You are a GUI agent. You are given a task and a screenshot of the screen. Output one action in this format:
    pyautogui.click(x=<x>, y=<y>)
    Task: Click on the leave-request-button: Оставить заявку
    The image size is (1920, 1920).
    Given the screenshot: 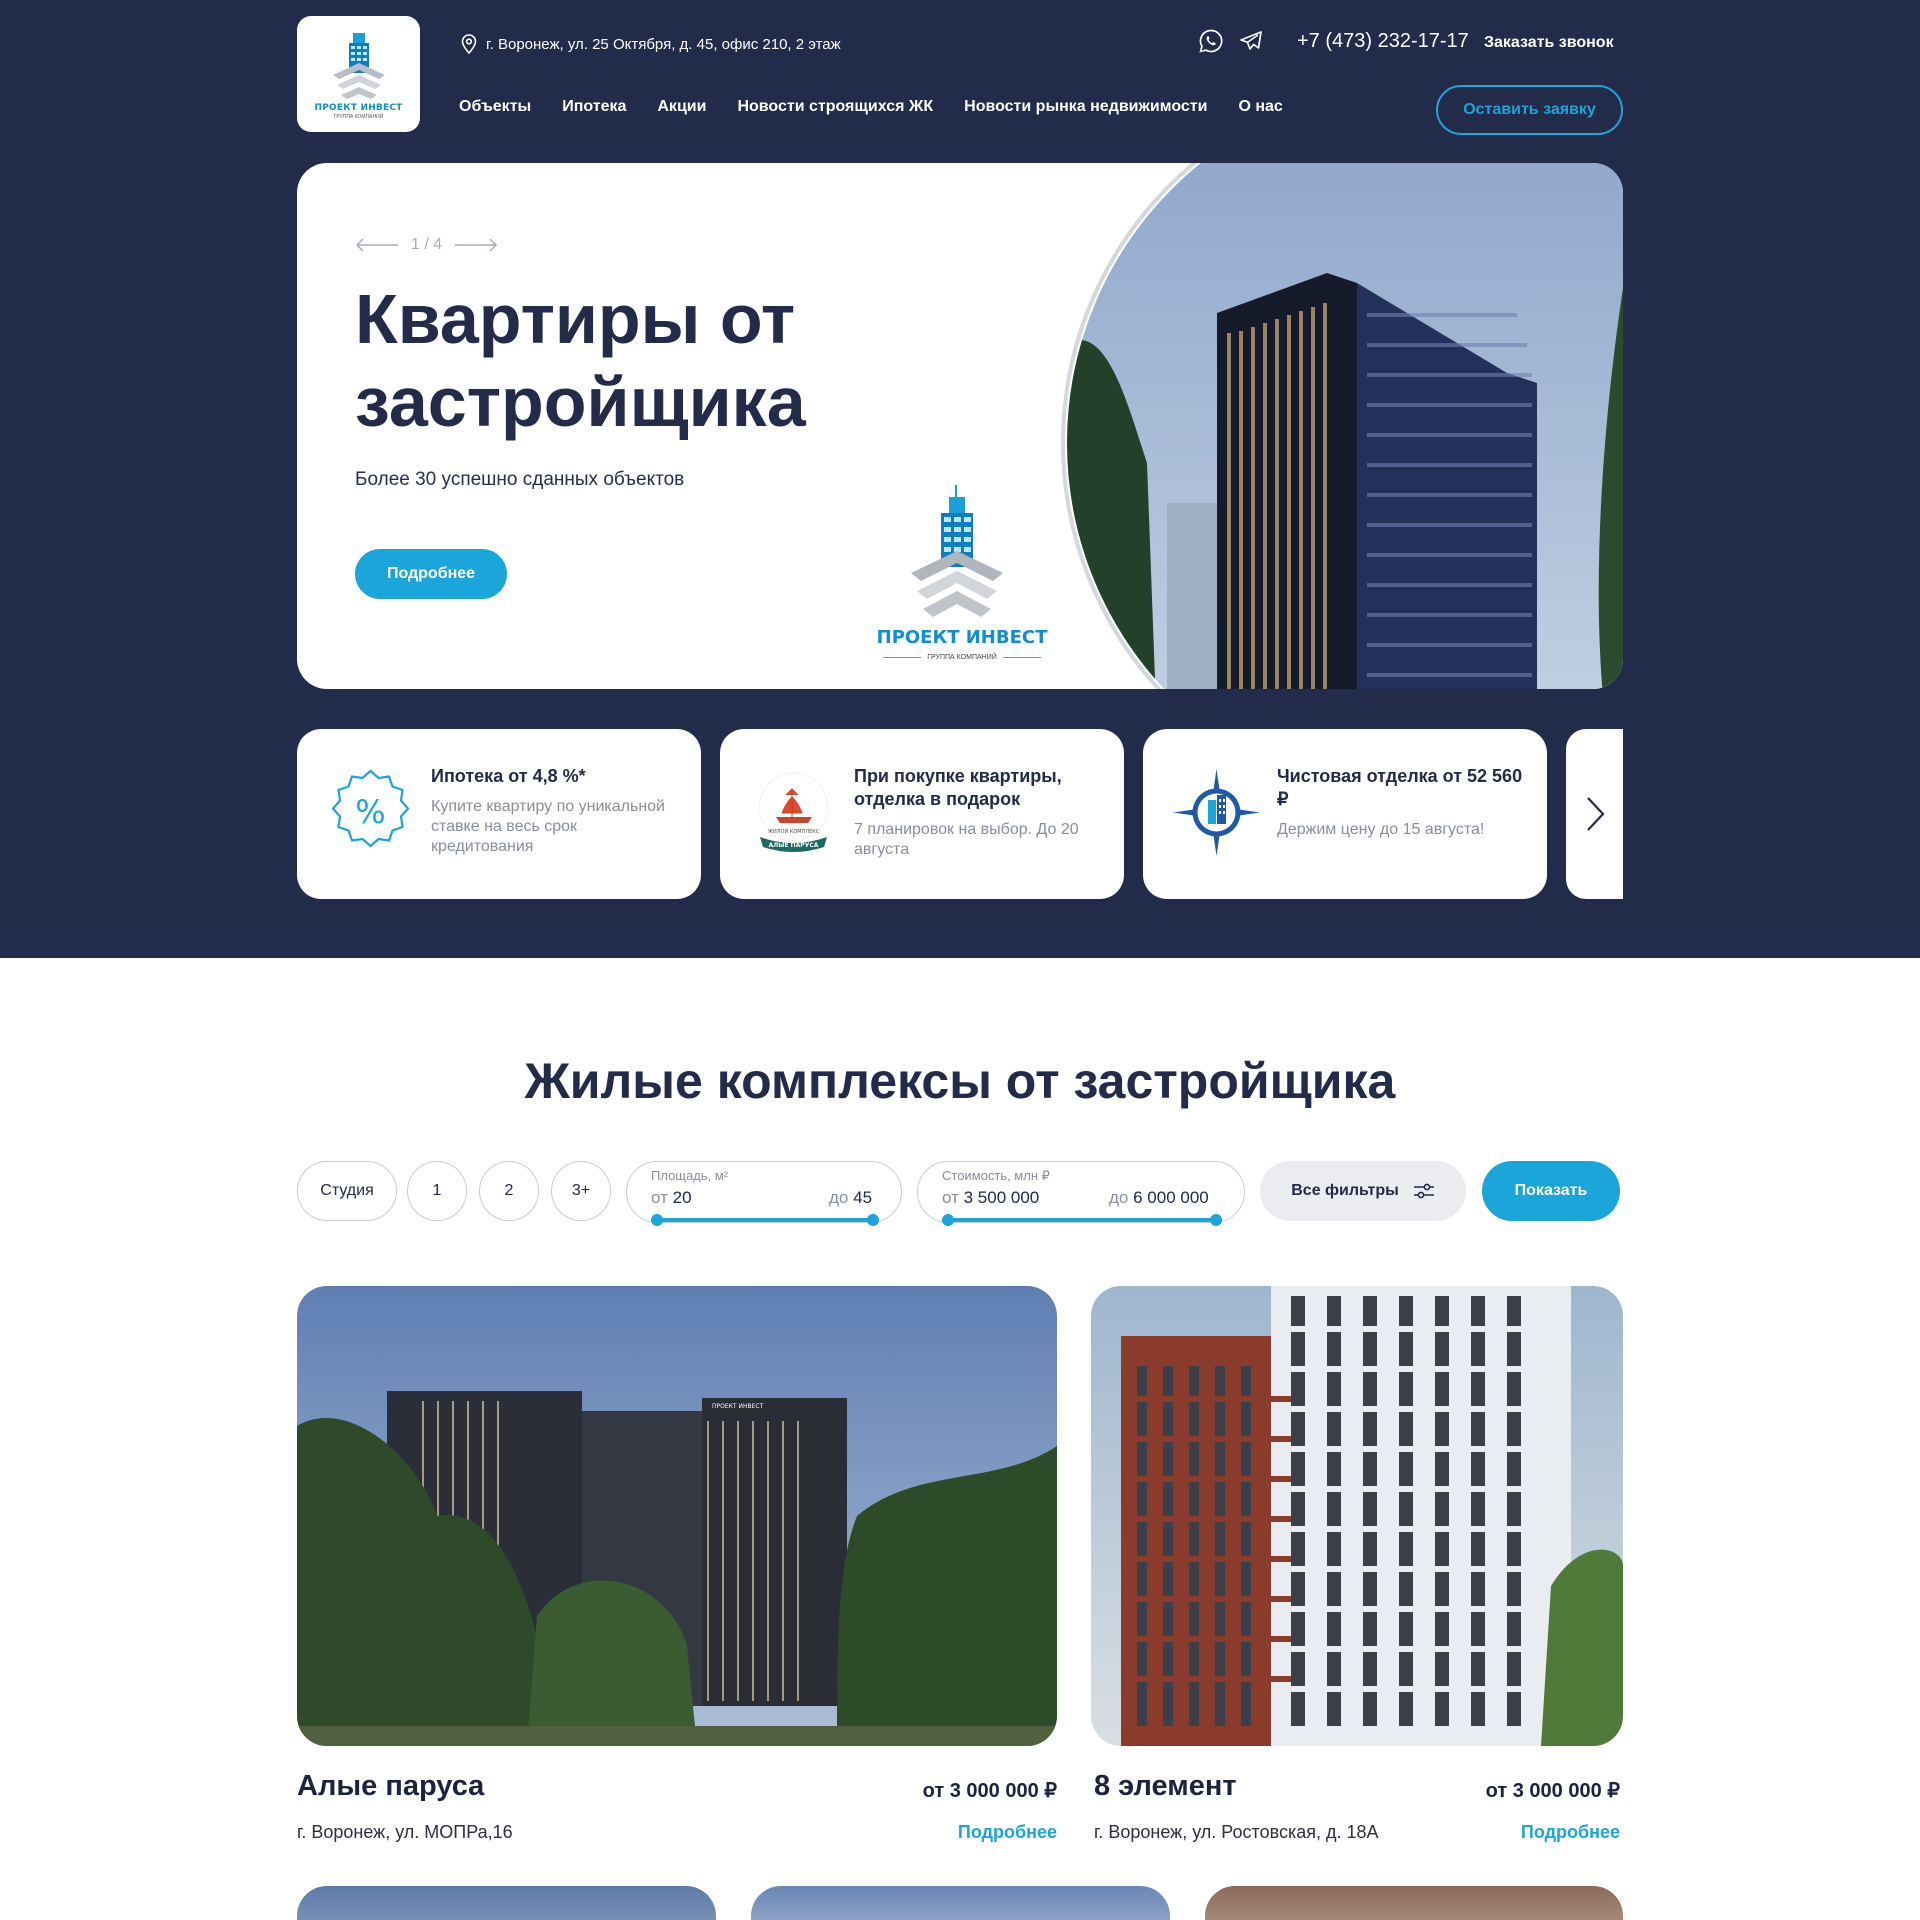 What is the action you would take?
    pyautogui.click(x=1529, y=110)
    